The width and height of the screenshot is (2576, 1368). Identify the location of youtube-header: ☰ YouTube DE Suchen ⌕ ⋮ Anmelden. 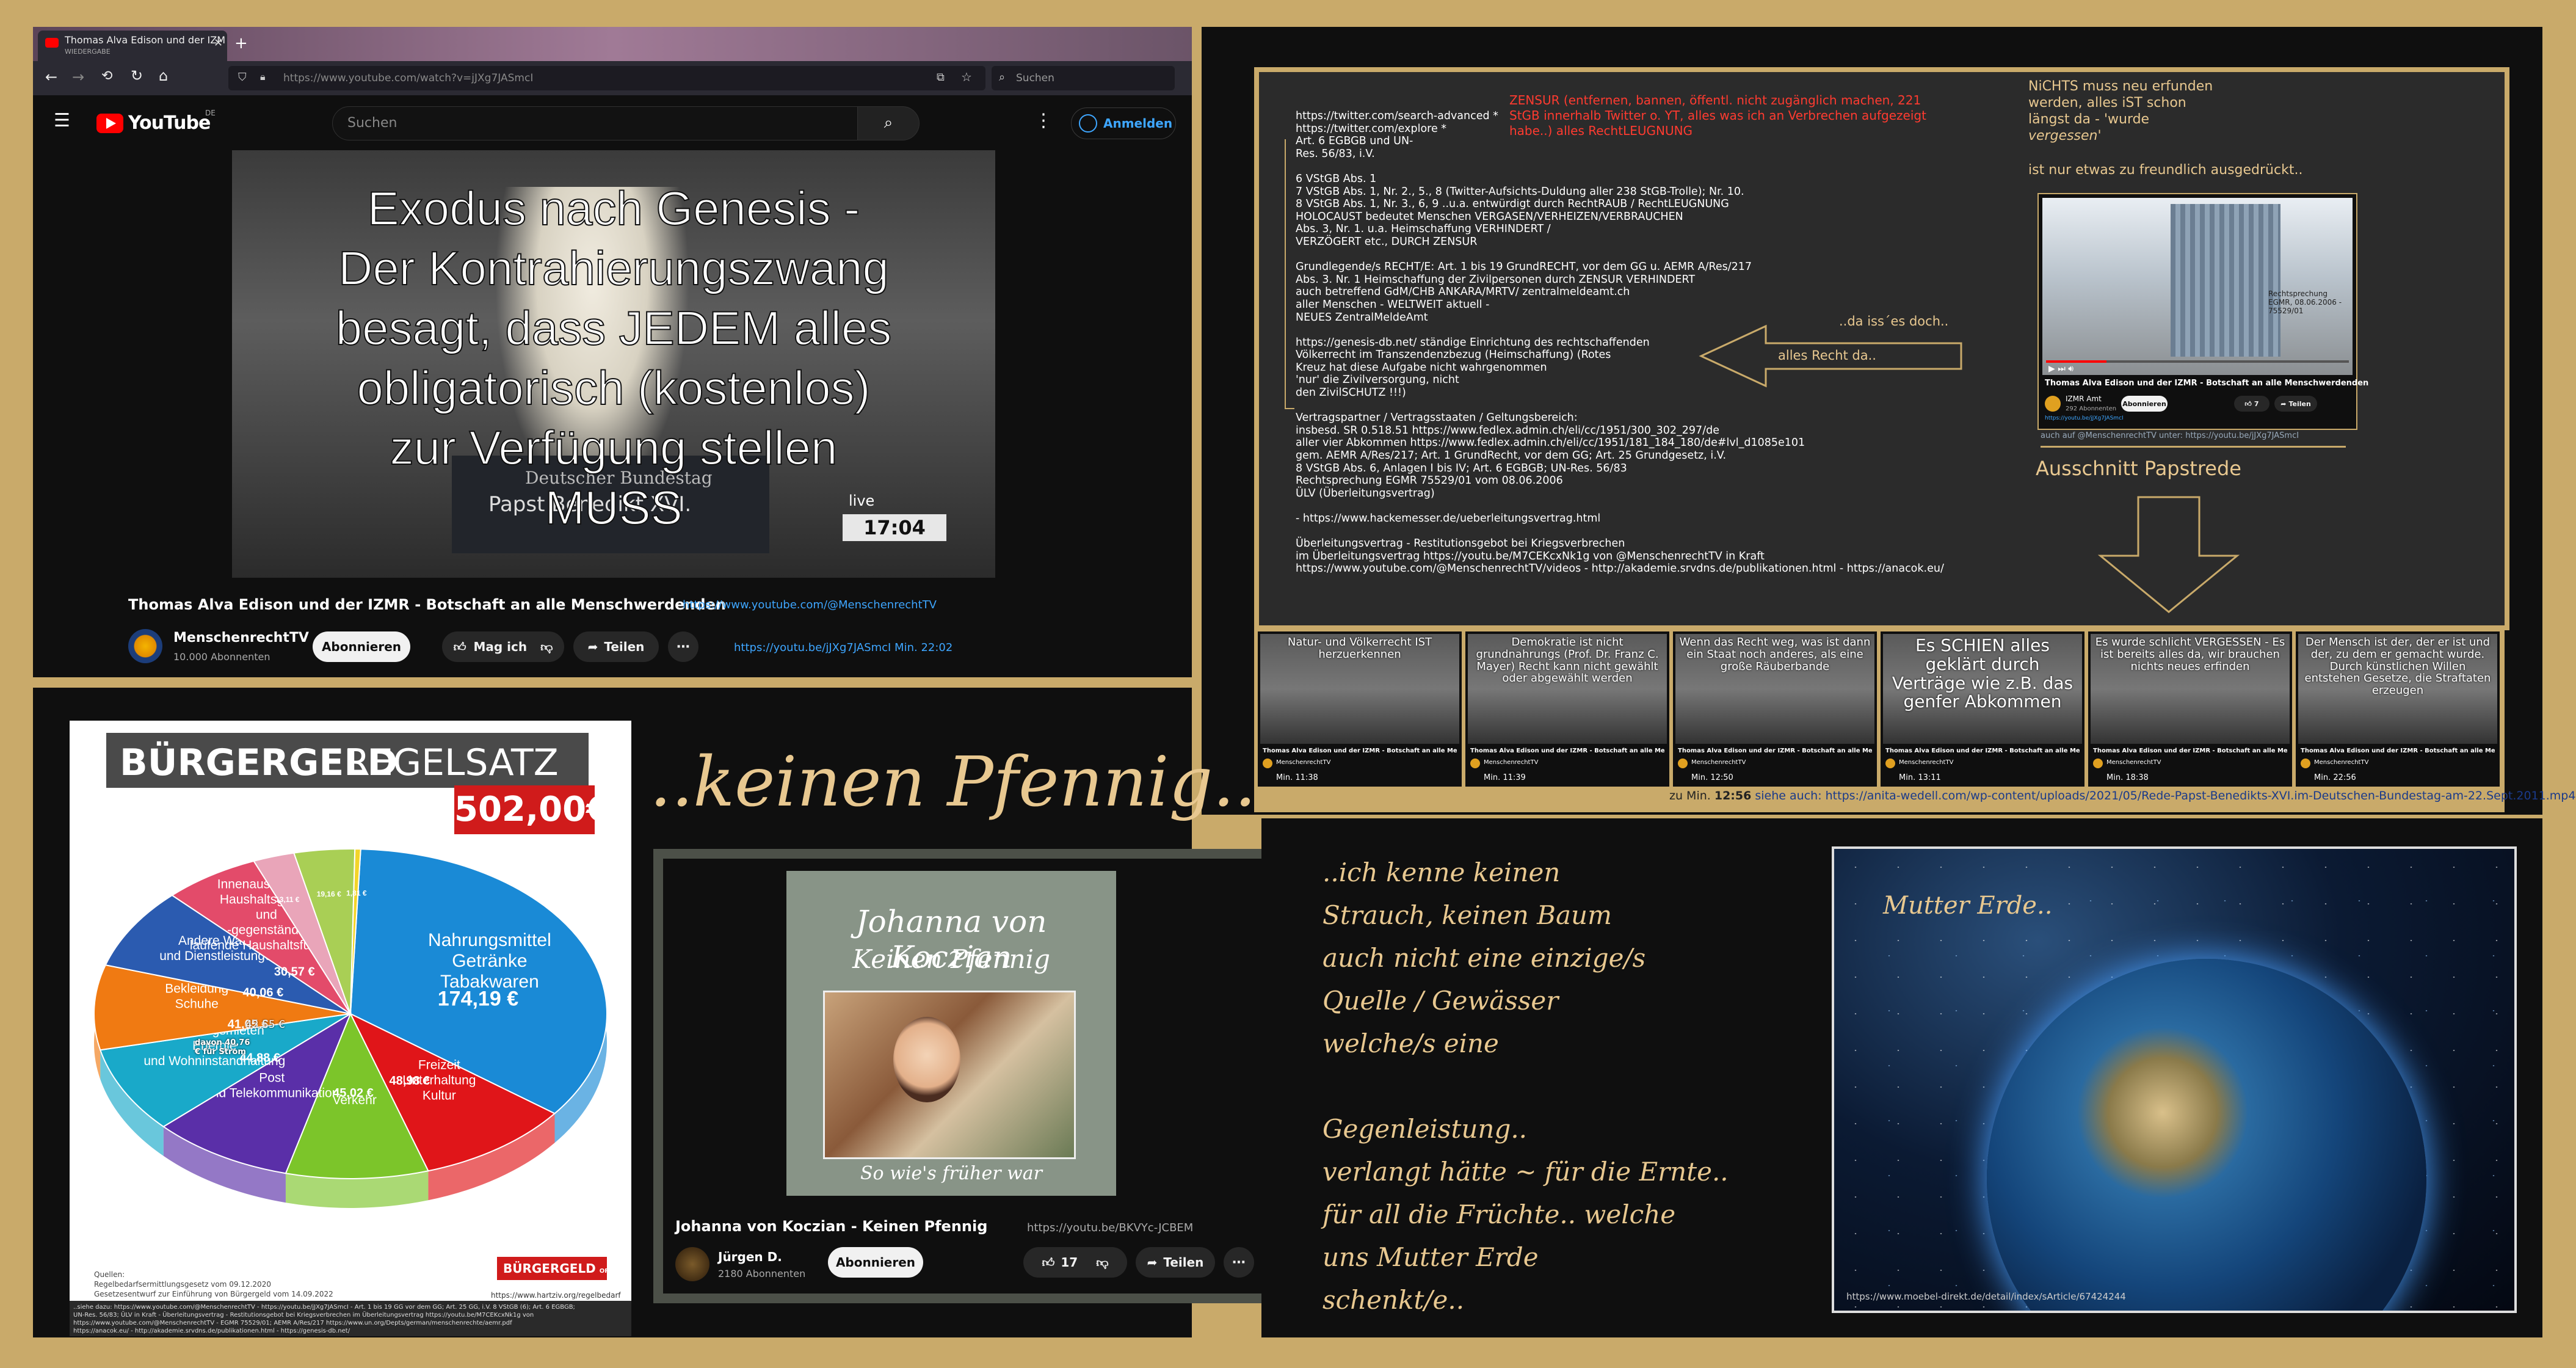
(612, 122).